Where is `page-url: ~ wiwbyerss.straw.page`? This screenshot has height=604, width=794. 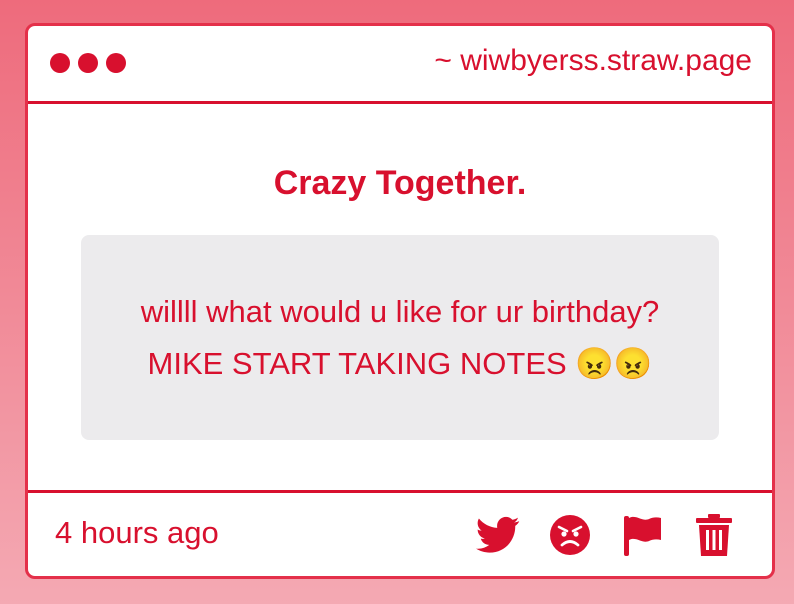 page-url: ~ wiwbyerss.straw.page is located at coordinates (593, 61).